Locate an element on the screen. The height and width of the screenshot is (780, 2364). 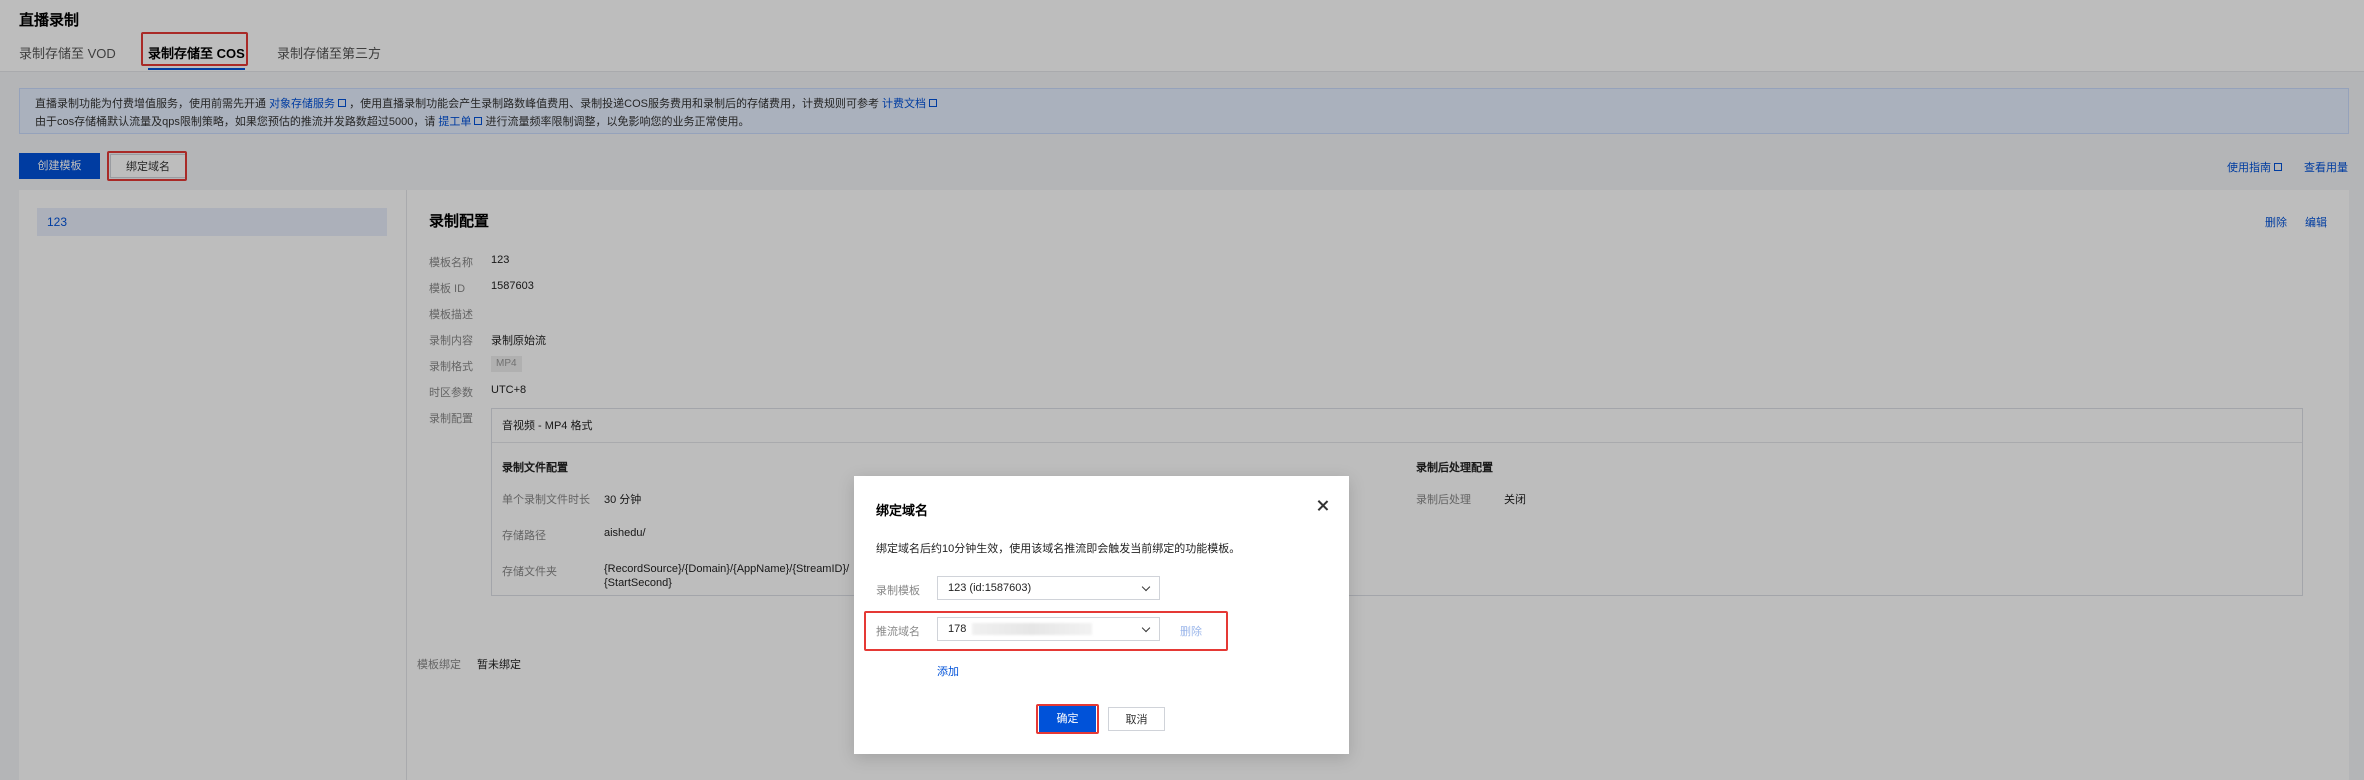
domain-select: 178 is located at coordinates (1048, 629).